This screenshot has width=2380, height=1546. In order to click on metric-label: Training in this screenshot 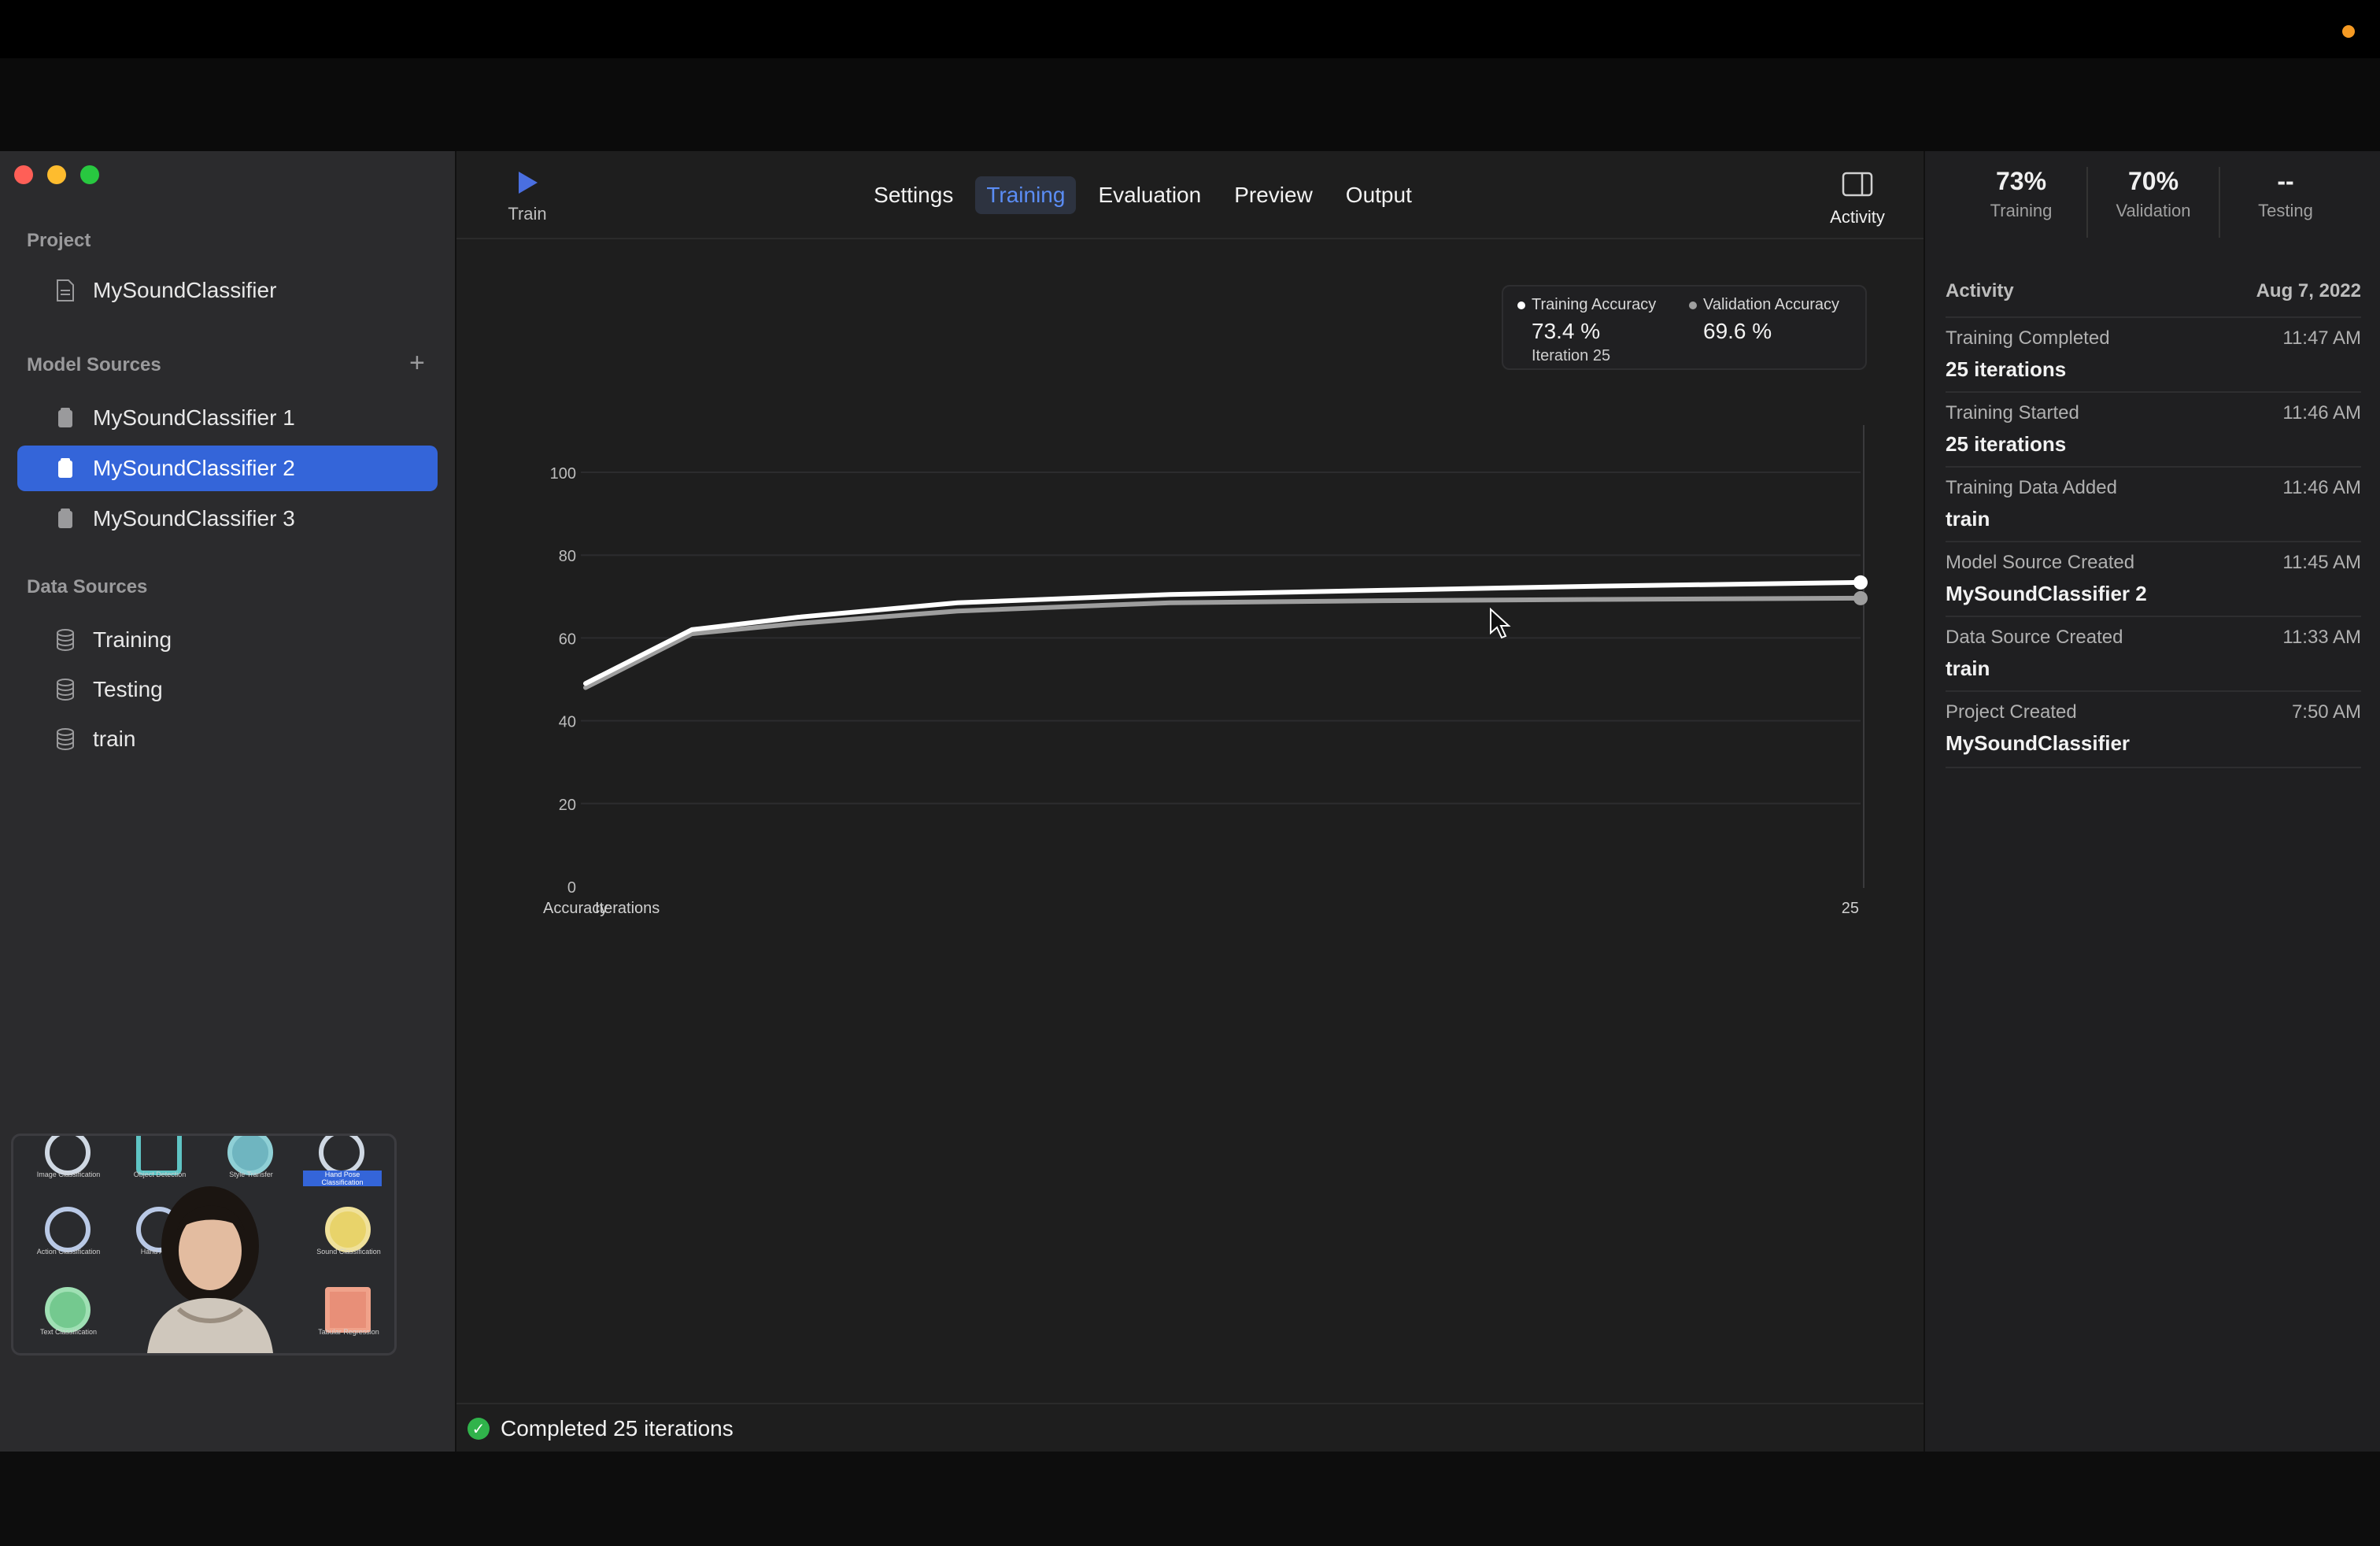, I will do `click(2022, 210)`.